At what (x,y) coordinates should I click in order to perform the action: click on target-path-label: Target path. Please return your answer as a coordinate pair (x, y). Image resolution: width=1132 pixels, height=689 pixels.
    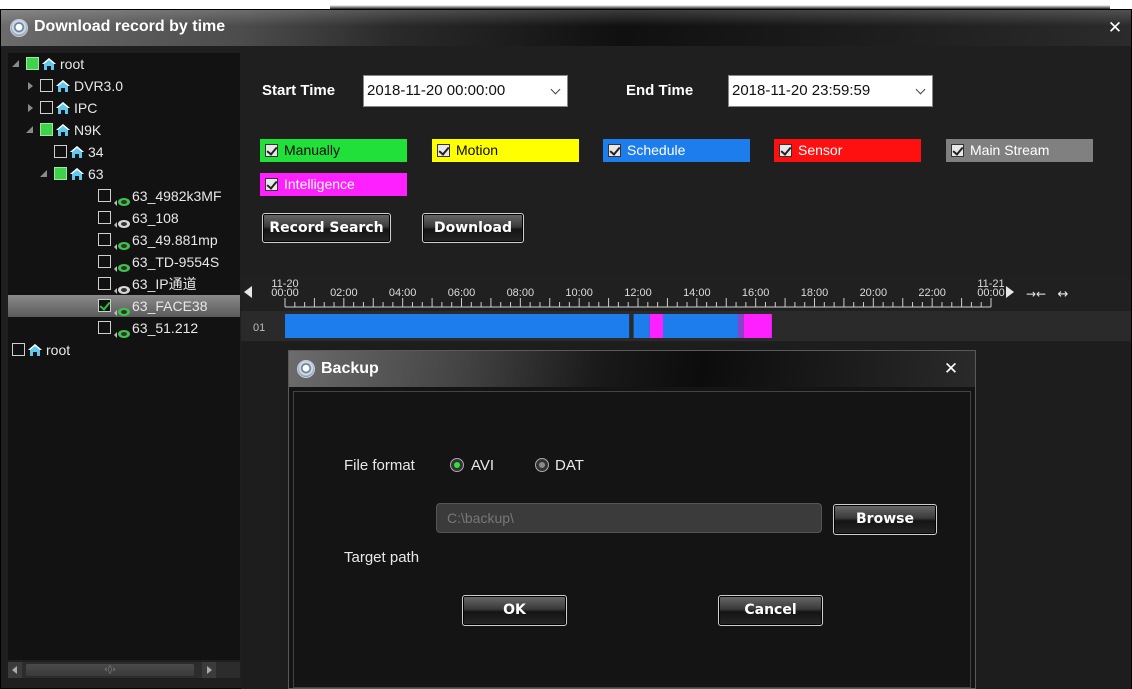
    Looking at the image, I should click on (382, 557).